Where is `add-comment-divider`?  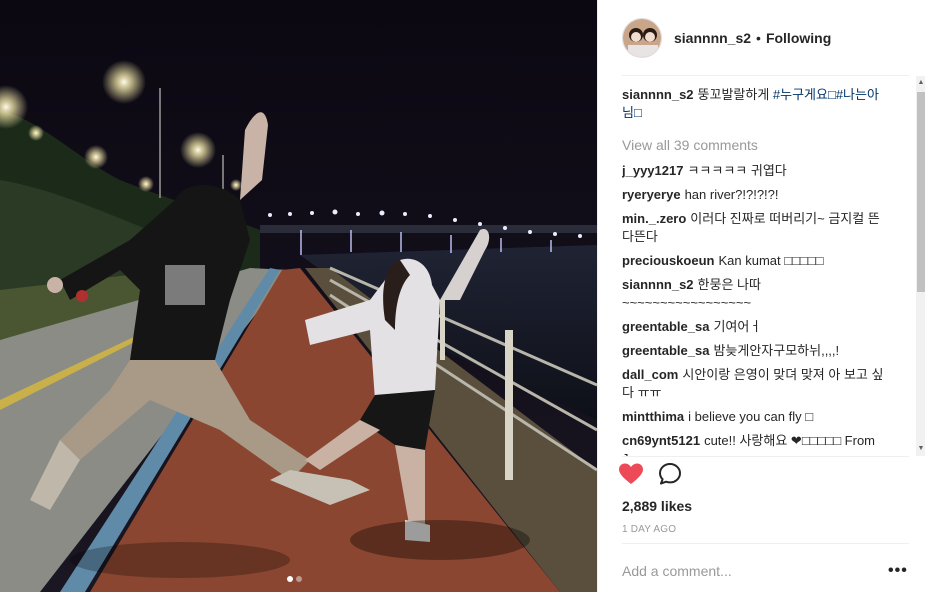
add-comment-divider is located at coordinates (765, 543).